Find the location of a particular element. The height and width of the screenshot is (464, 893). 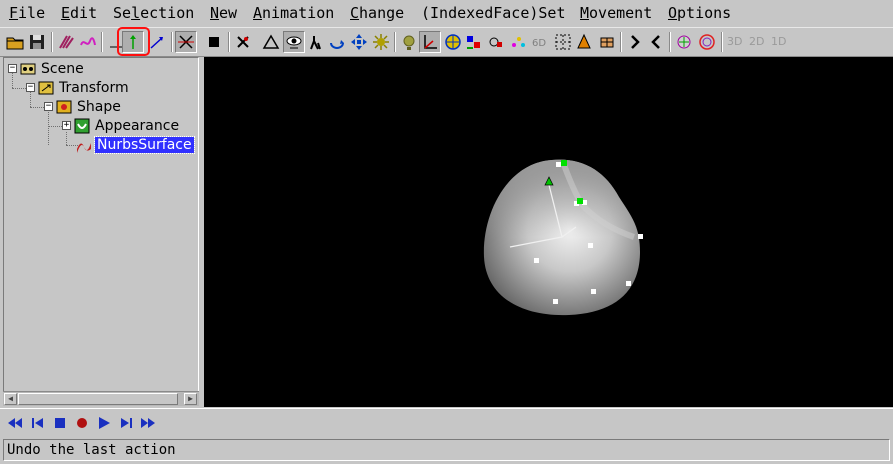

checker-icon is located at coordinates (607, 42).